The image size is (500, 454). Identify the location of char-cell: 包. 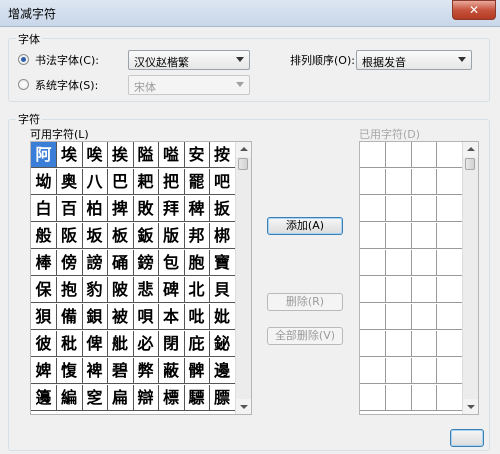
(171, 263).